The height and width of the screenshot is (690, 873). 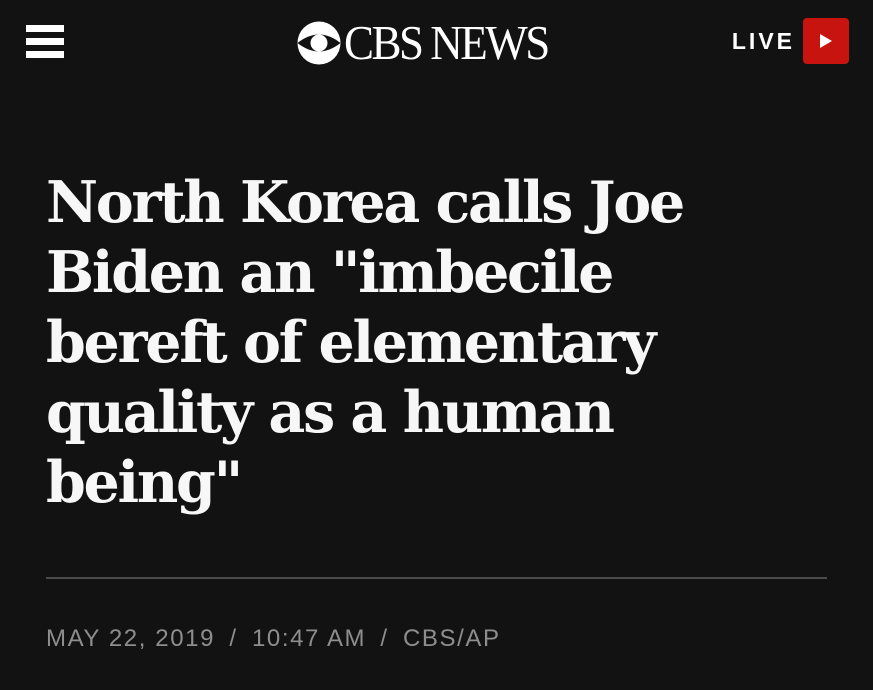 I want to click on cbs-news-logo: CBS NEWS, so click(x=423, y=42).